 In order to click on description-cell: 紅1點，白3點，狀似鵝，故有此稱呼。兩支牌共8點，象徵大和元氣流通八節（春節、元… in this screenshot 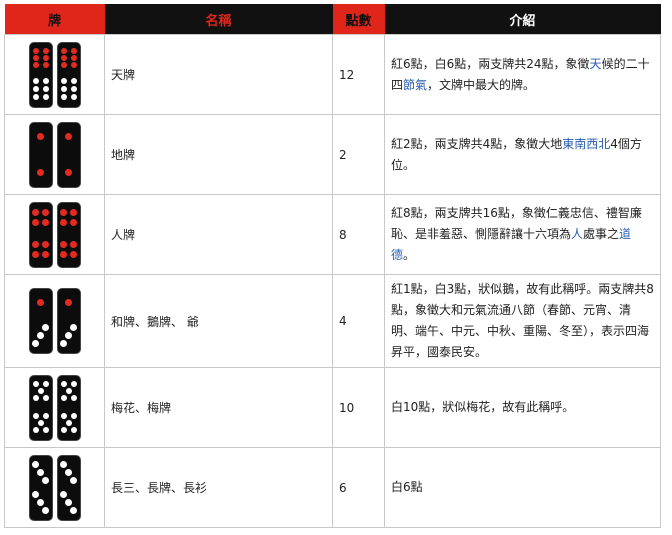, I will do `click(522, 321)`.